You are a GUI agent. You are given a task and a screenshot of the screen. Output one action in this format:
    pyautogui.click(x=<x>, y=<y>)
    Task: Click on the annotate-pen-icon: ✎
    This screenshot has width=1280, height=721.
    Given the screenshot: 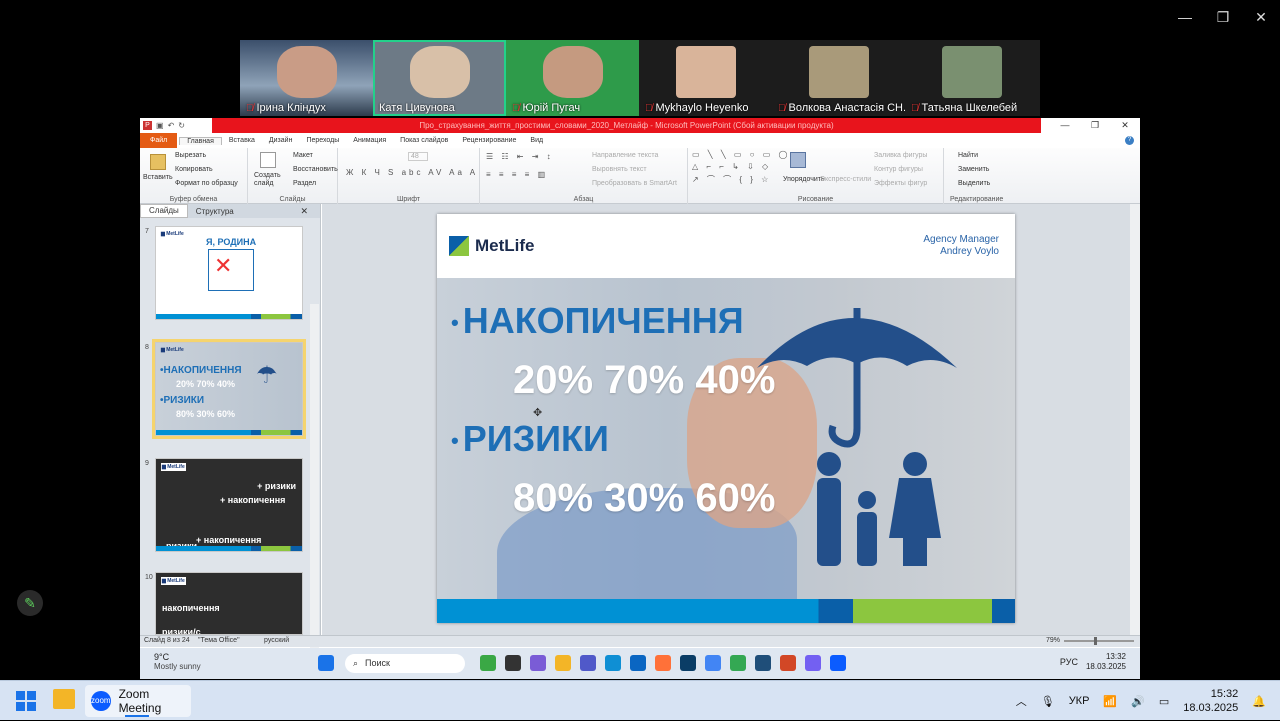 What is the action you would take?
    pyautogui.click(x=30, y=603)
    